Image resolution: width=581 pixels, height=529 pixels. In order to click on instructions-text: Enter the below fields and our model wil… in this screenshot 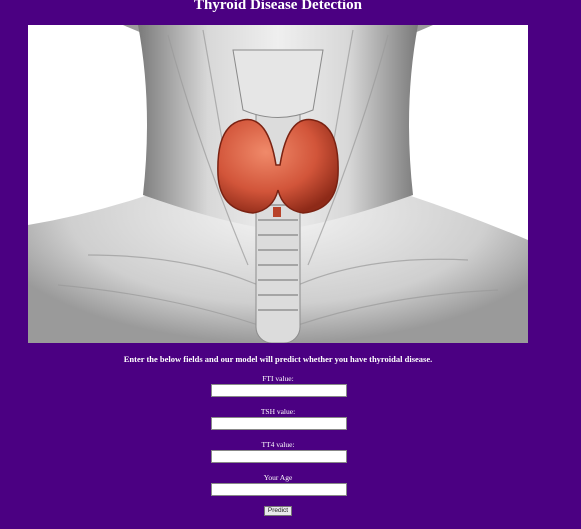, I will do `click(278, 359)`.